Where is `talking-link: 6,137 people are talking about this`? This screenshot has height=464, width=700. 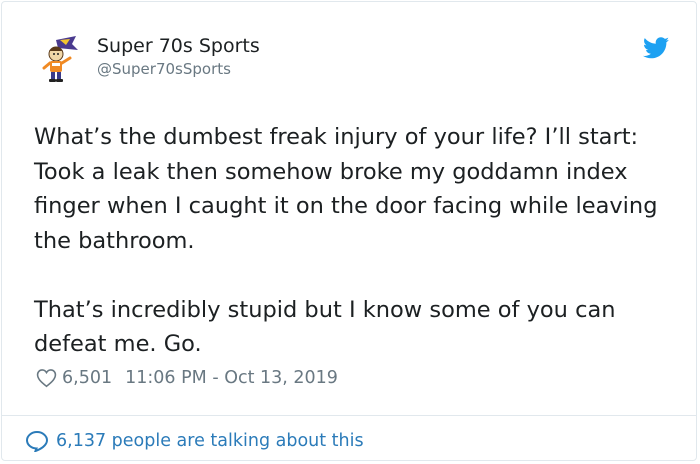 talking-link: 6,137 people are talking about this is located at coordinates (194, 441).